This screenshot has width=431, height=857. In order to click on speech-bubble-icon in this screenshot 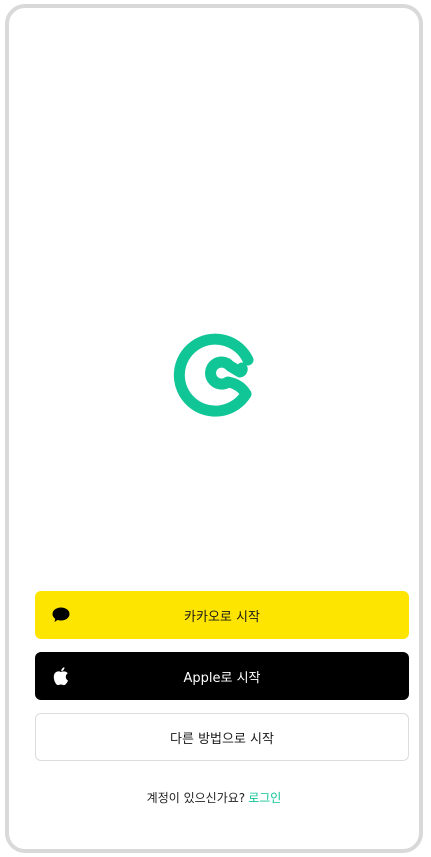, I will do `click(61, 615)`.